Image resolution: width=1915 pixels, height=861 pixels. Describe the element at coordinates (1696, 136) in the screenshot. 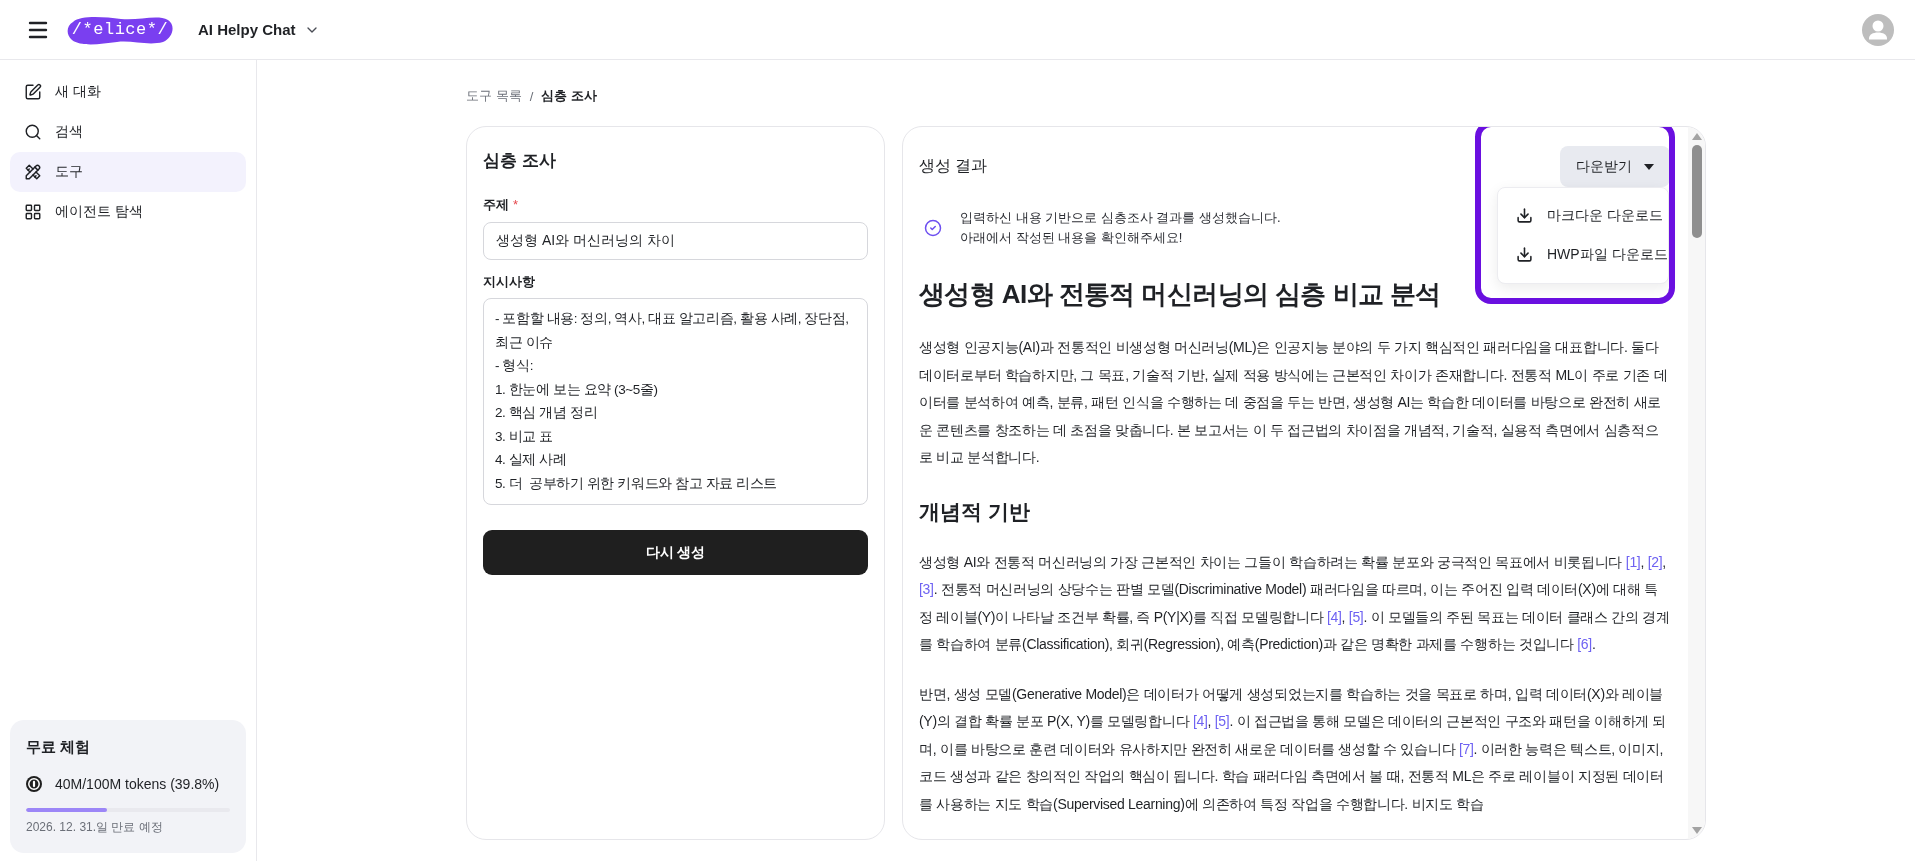

I see `scroll-up-icon` at that location.